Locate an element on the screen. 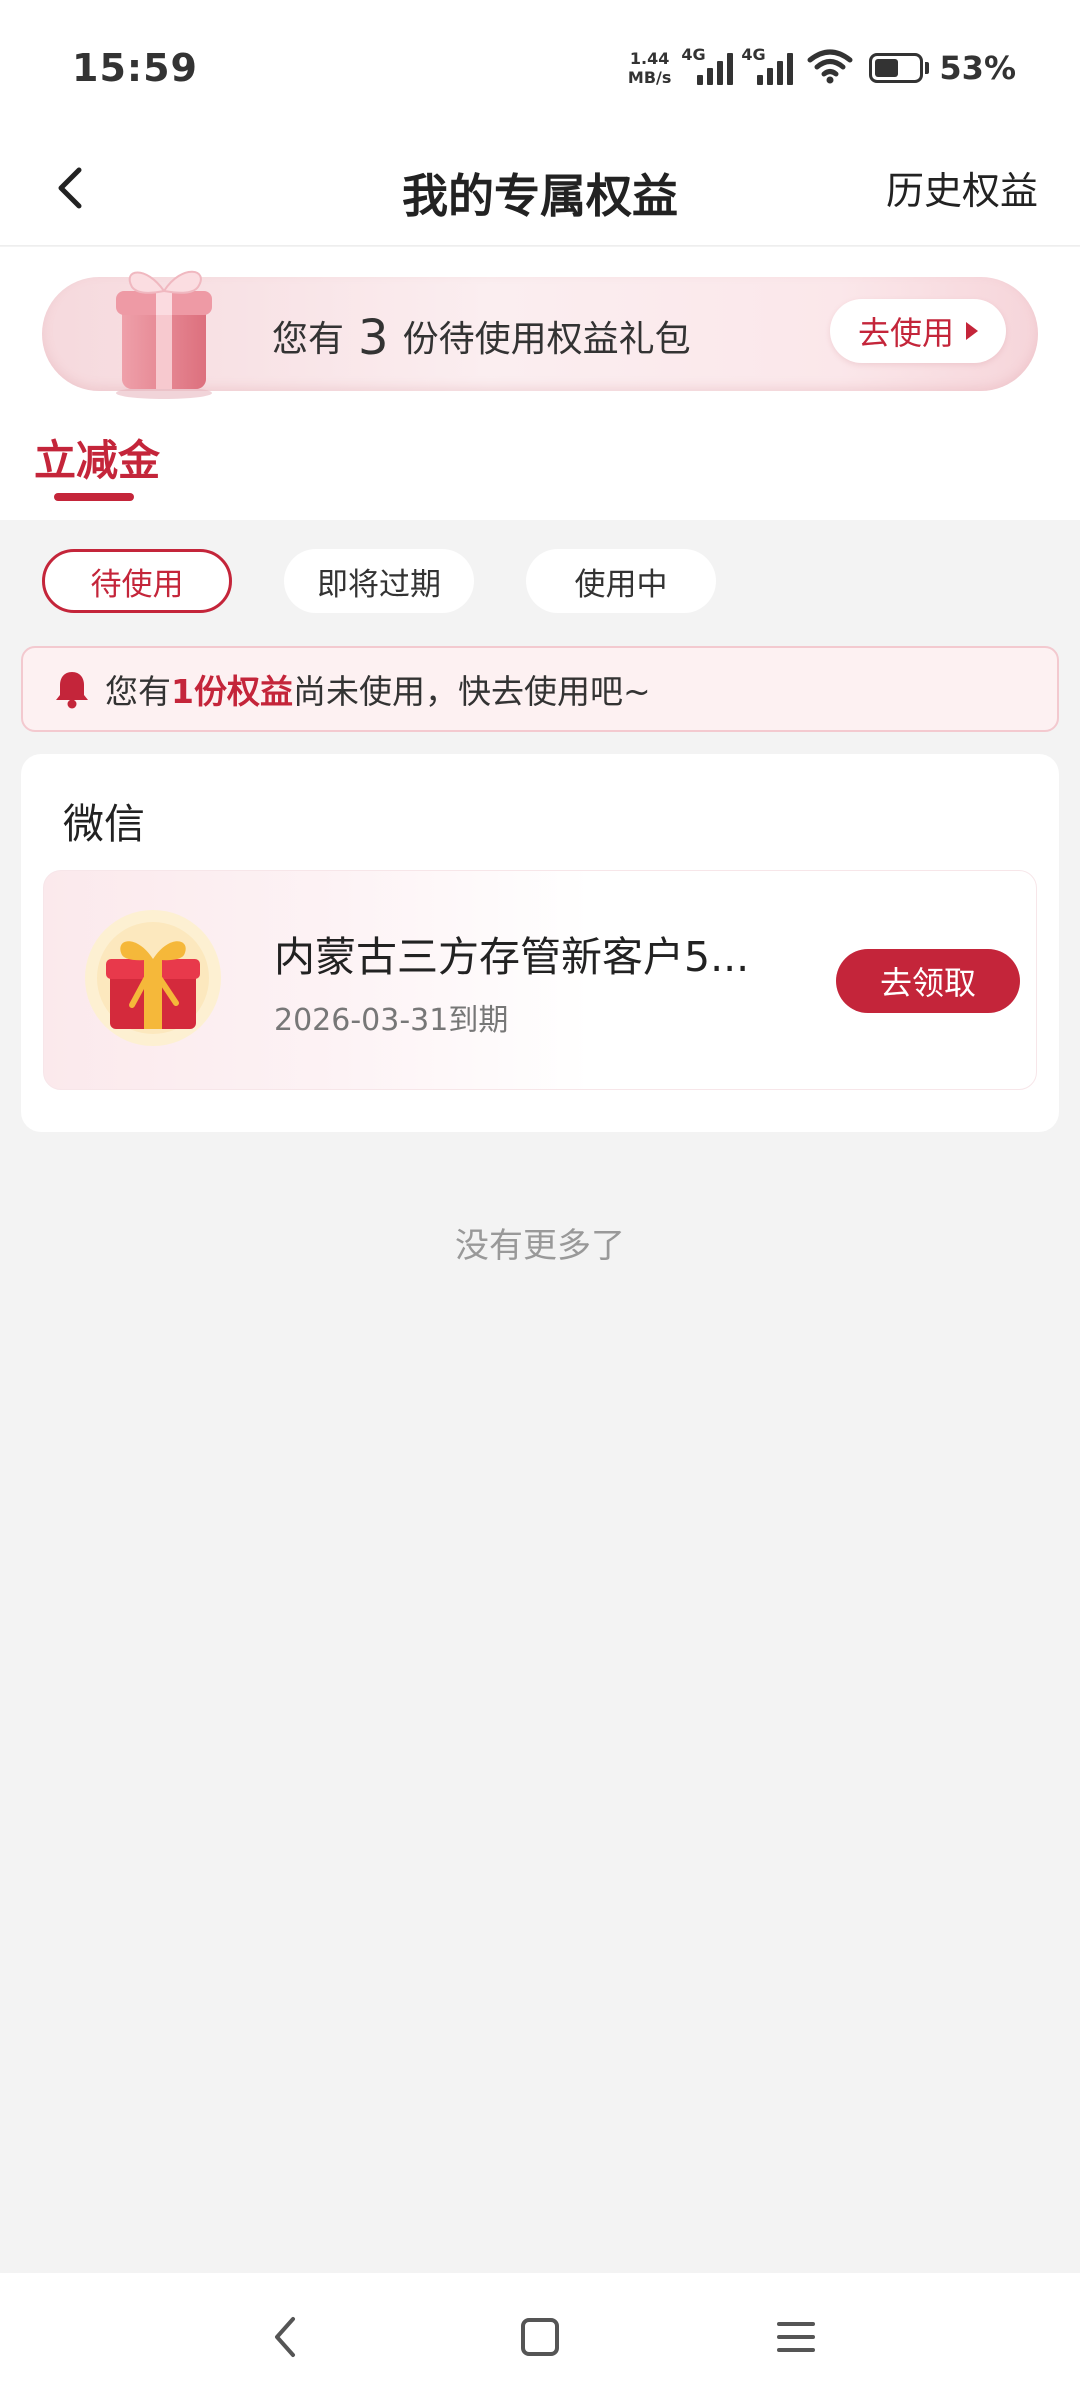 The height and width of the screenshot is (2400, 1080). network-speed-value: 1.44 is located at coordinates (649, 58).